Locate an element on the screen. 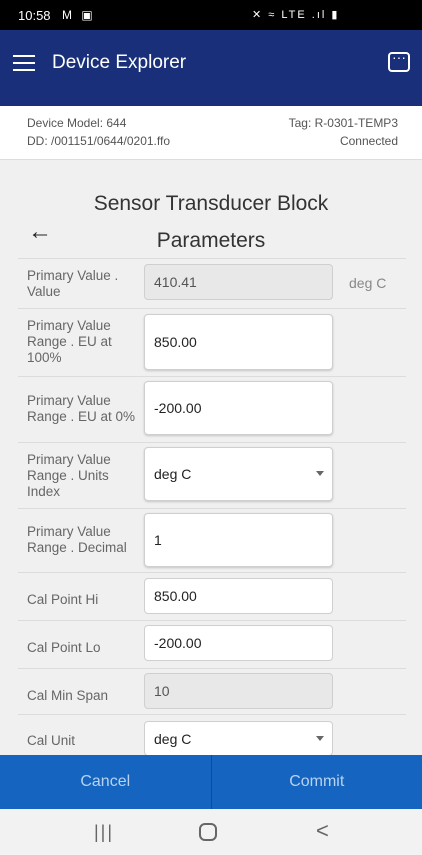 This screenshot has height=855, width=422. block-subtitle: Parameters is located at coordinates (211, 240).